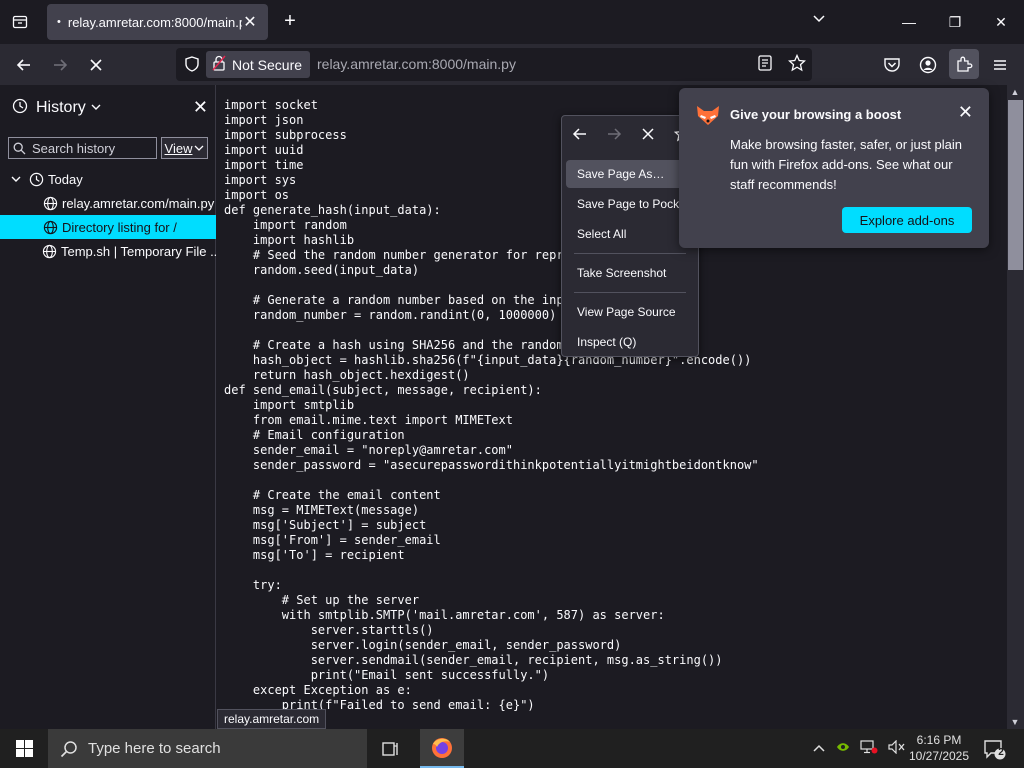 Image resolution: width=1024 pixels, height=768 pixels. I want to click on tab-main-py: • relay.amretar.com:8000/main.py ✕, so click(157, 22).